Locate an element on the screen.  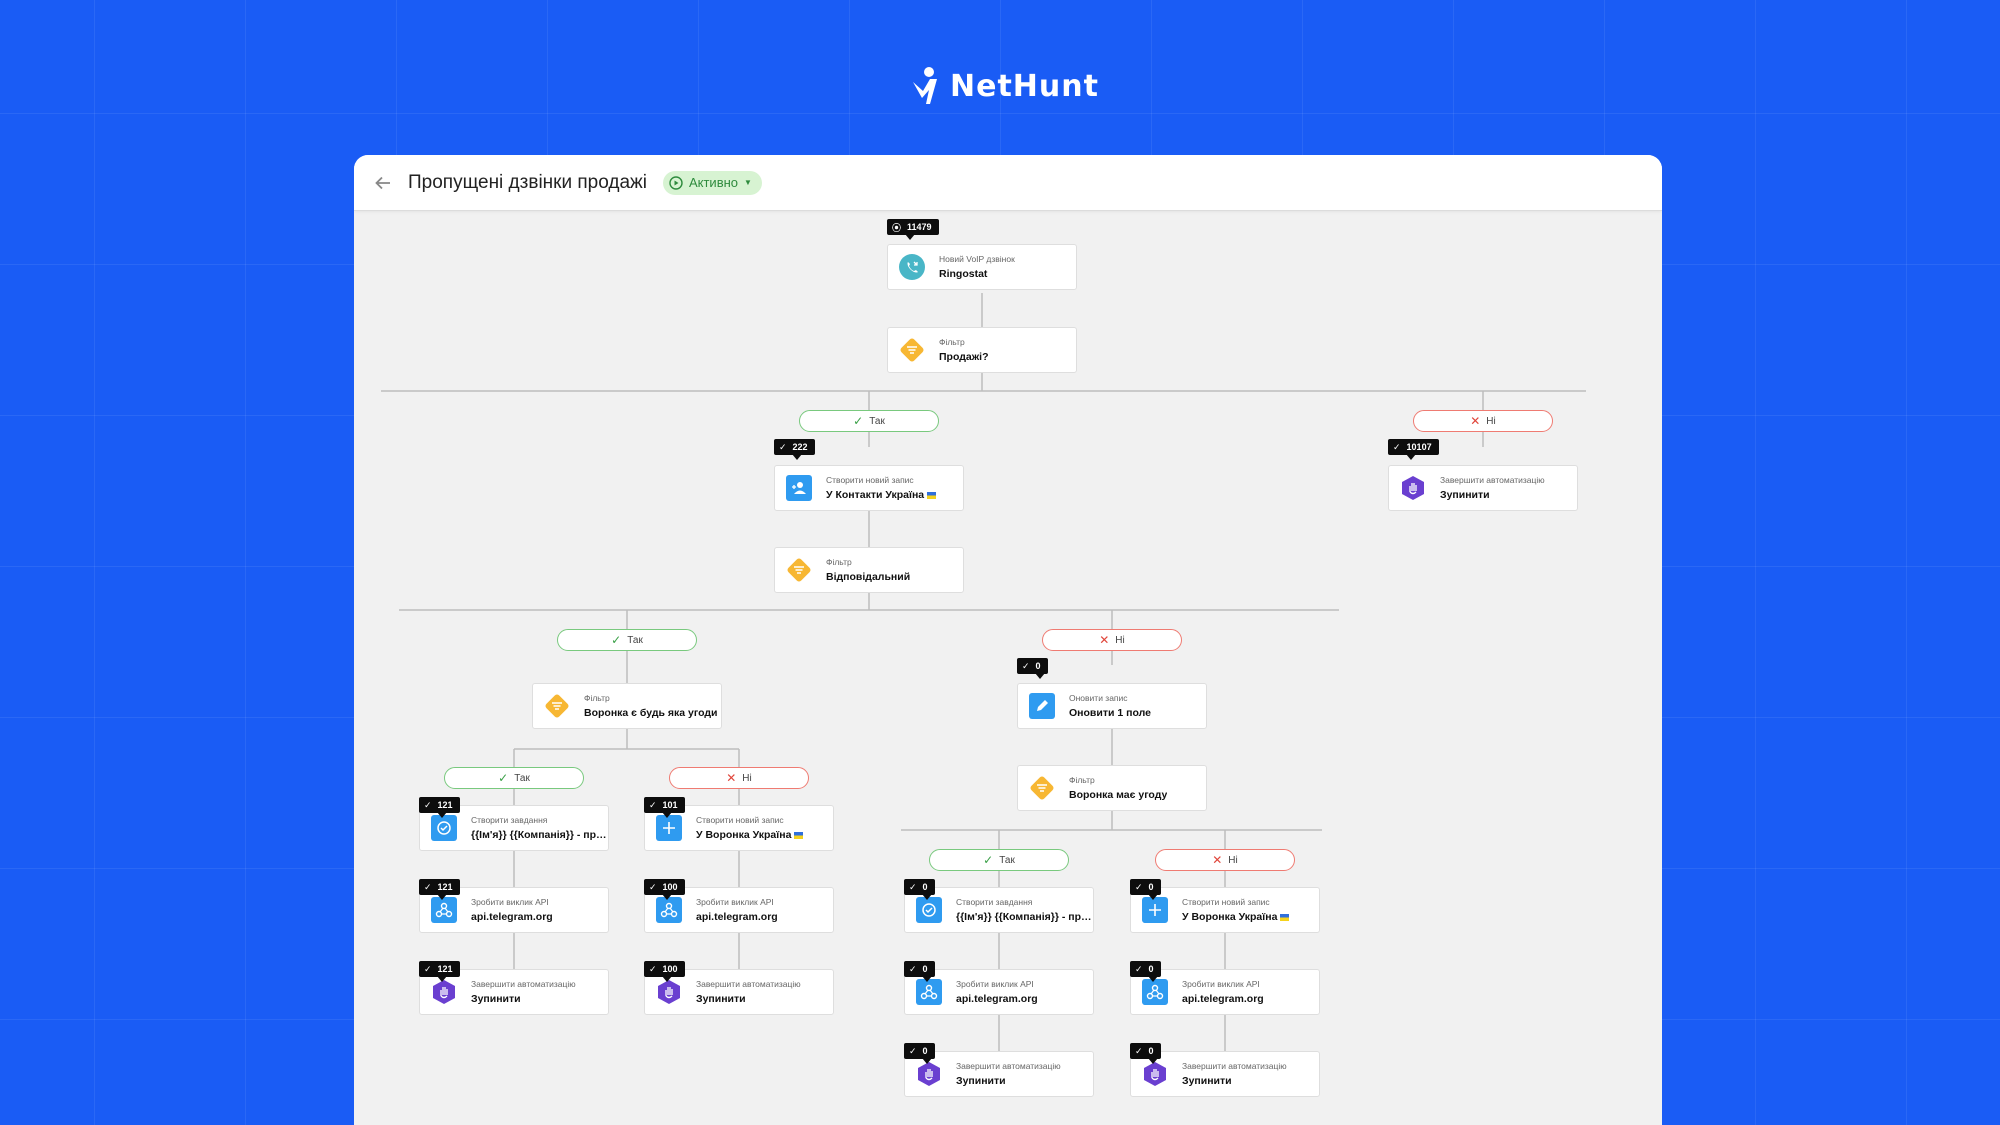
branch-yes-funnel-has: ✓ Так is located at coordinates (999, 860).